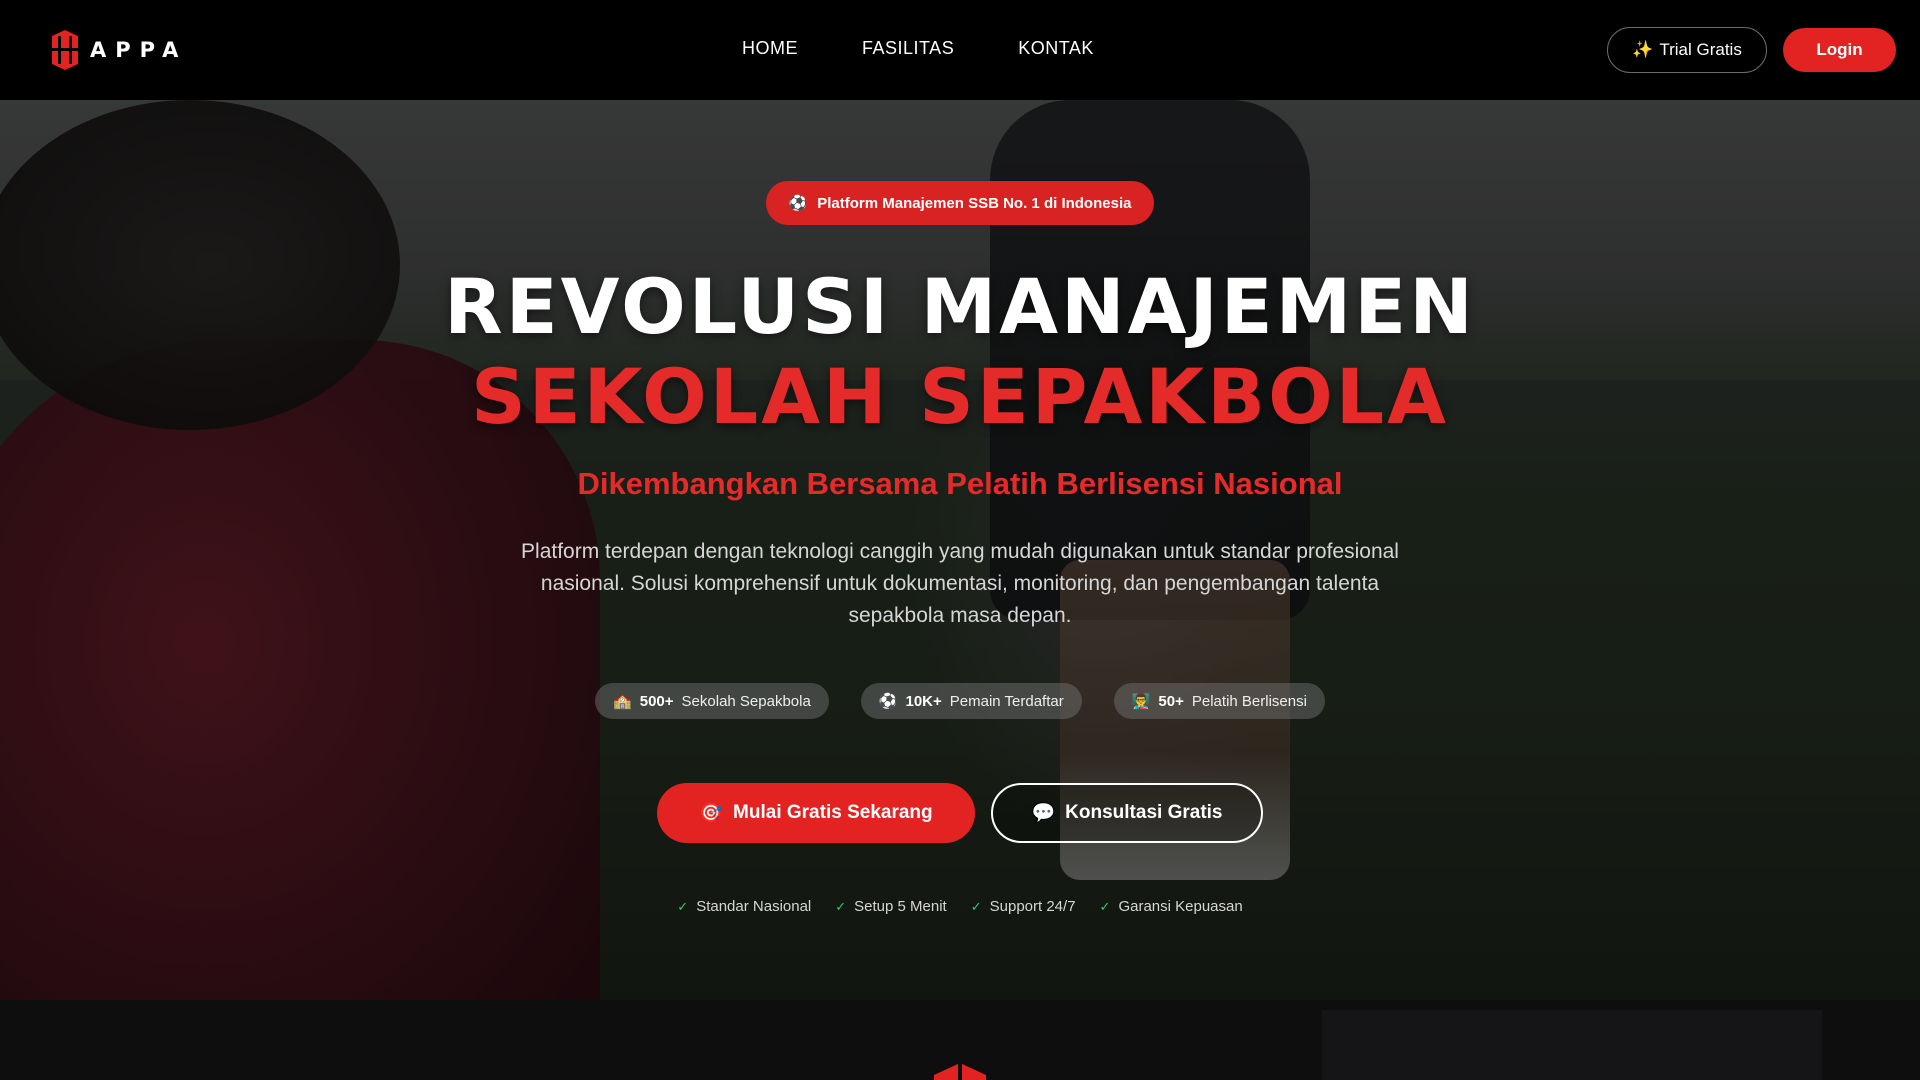  I want to click on stat-value: 500+, so click(656, 701).